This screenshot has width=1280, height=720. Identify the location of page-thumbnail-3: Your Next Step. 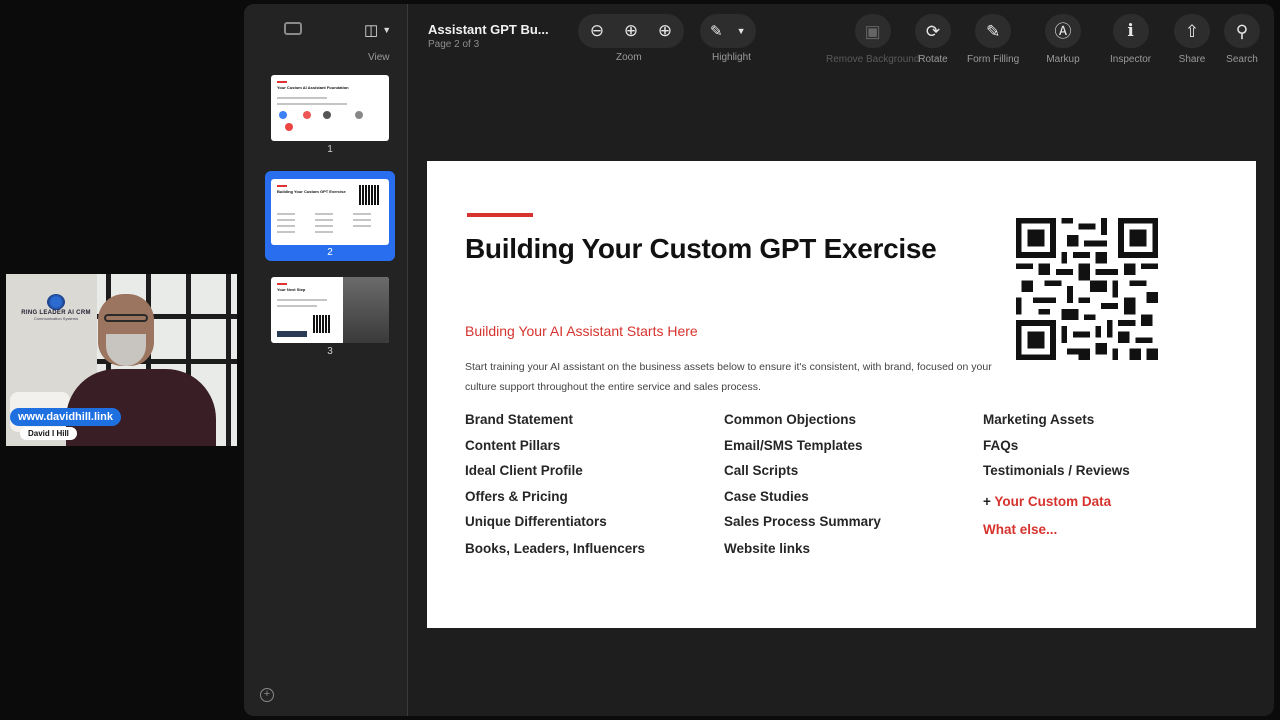
(330, 310).